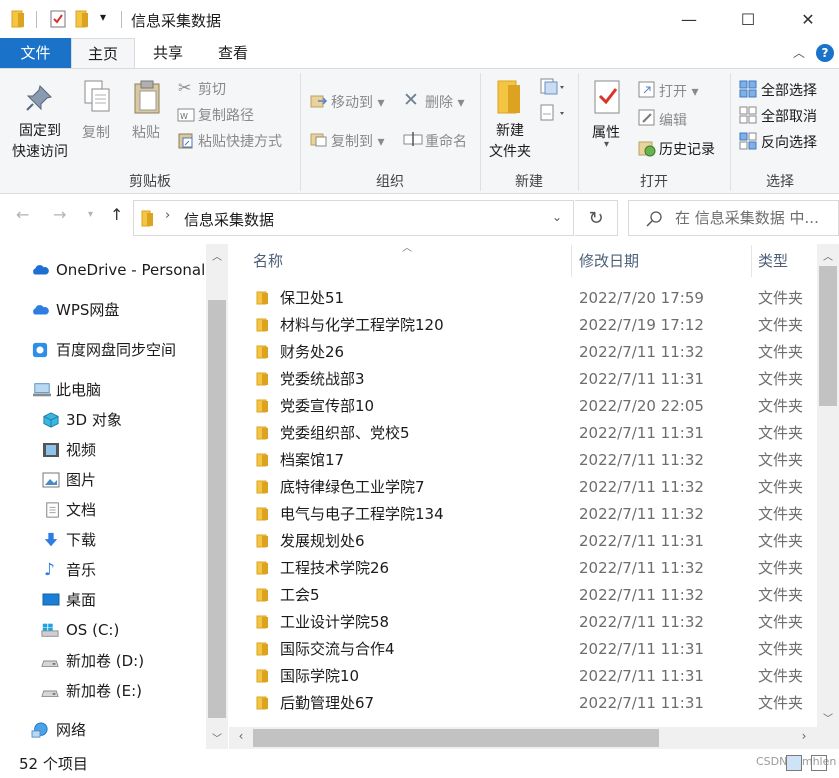 The image size is (839, 778). What do you see at coordinates (524, 595) in the screenshot?
I see `file-row: 工会5 2022/7/11 11:32 文件夹` at bounding box center [524, 595].